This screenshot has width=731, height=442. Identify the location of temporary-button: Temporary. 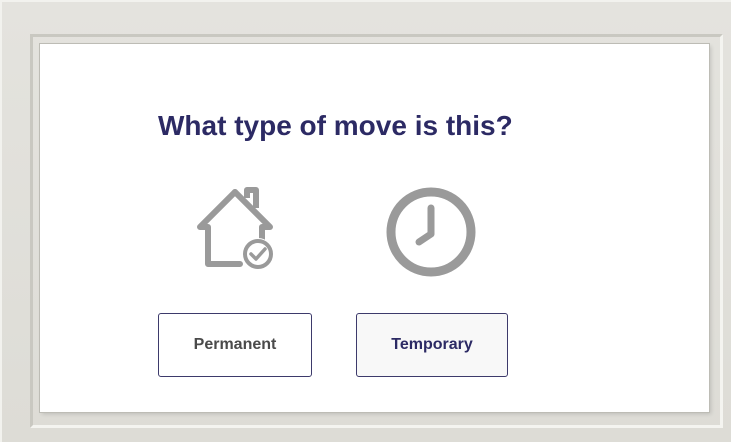
(432, 345).